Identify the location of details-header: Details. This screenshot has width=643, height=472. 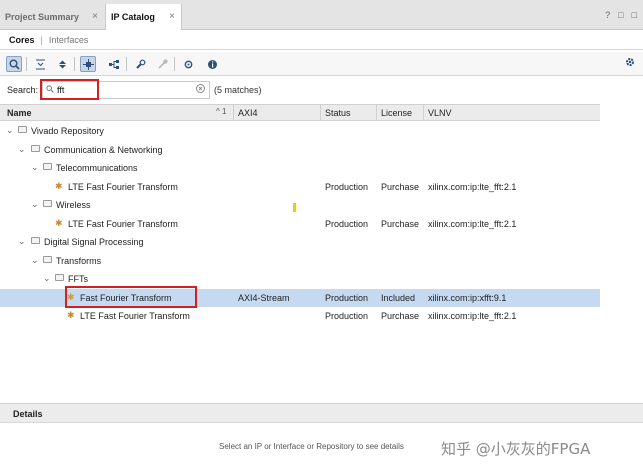
(321, 413).